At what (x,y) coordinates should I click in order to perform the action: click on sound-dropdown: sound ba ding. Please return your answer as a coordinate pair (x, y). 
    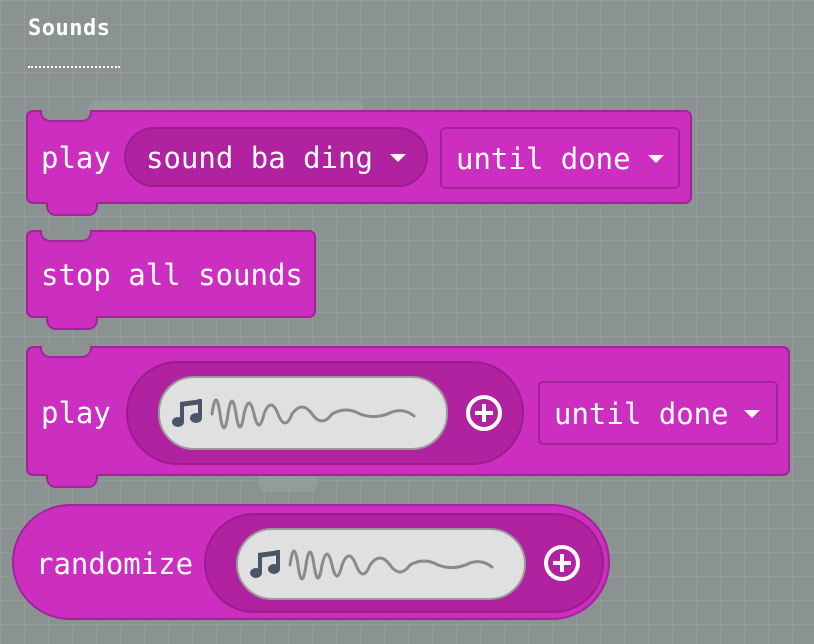
    Looking at the image, I should click on (276, 157).